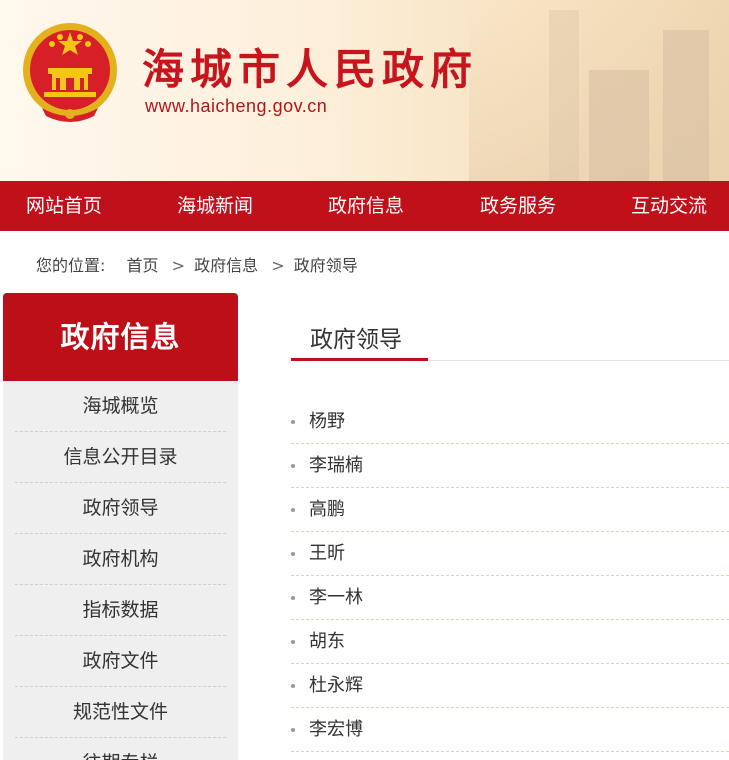 This screenshot has height=760, width=729. I want to click on sidebar-item-documents: 政府文件, so click(120, 661).